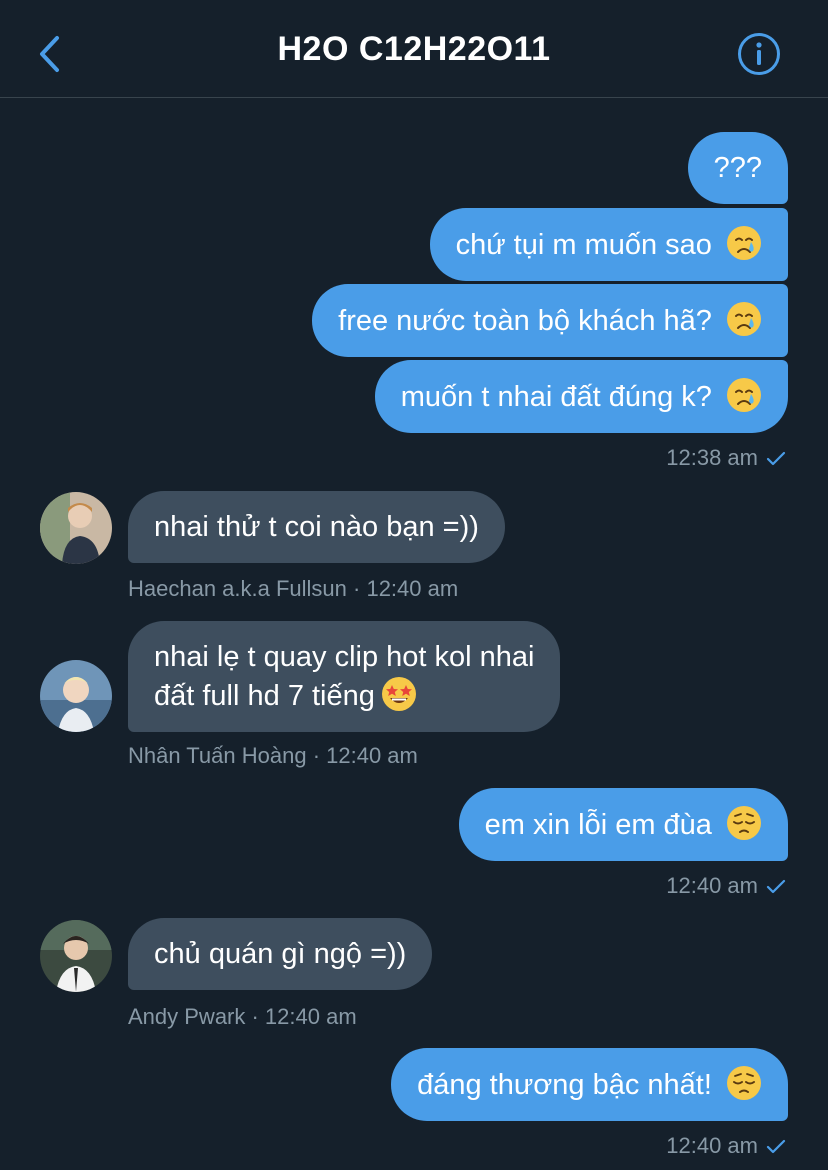 The image size is (828, 1170). I want to click on message-text: chủ quán gì ngộ =)), so click(280, 954).